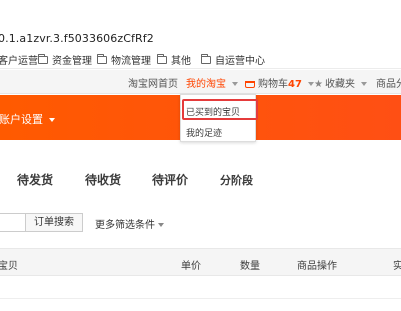  I want to click on bookmark-label: 自运营中心, so click(240, 61).